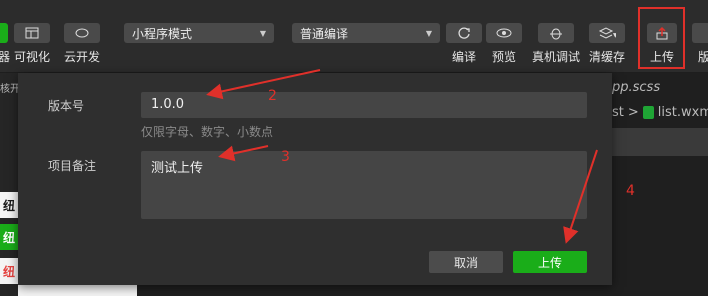 The width and height of the screenshot is (708, 296). Describe the element at coordinates (285, 157) in the screenshot. I see `annotation-3: 3` at that location.